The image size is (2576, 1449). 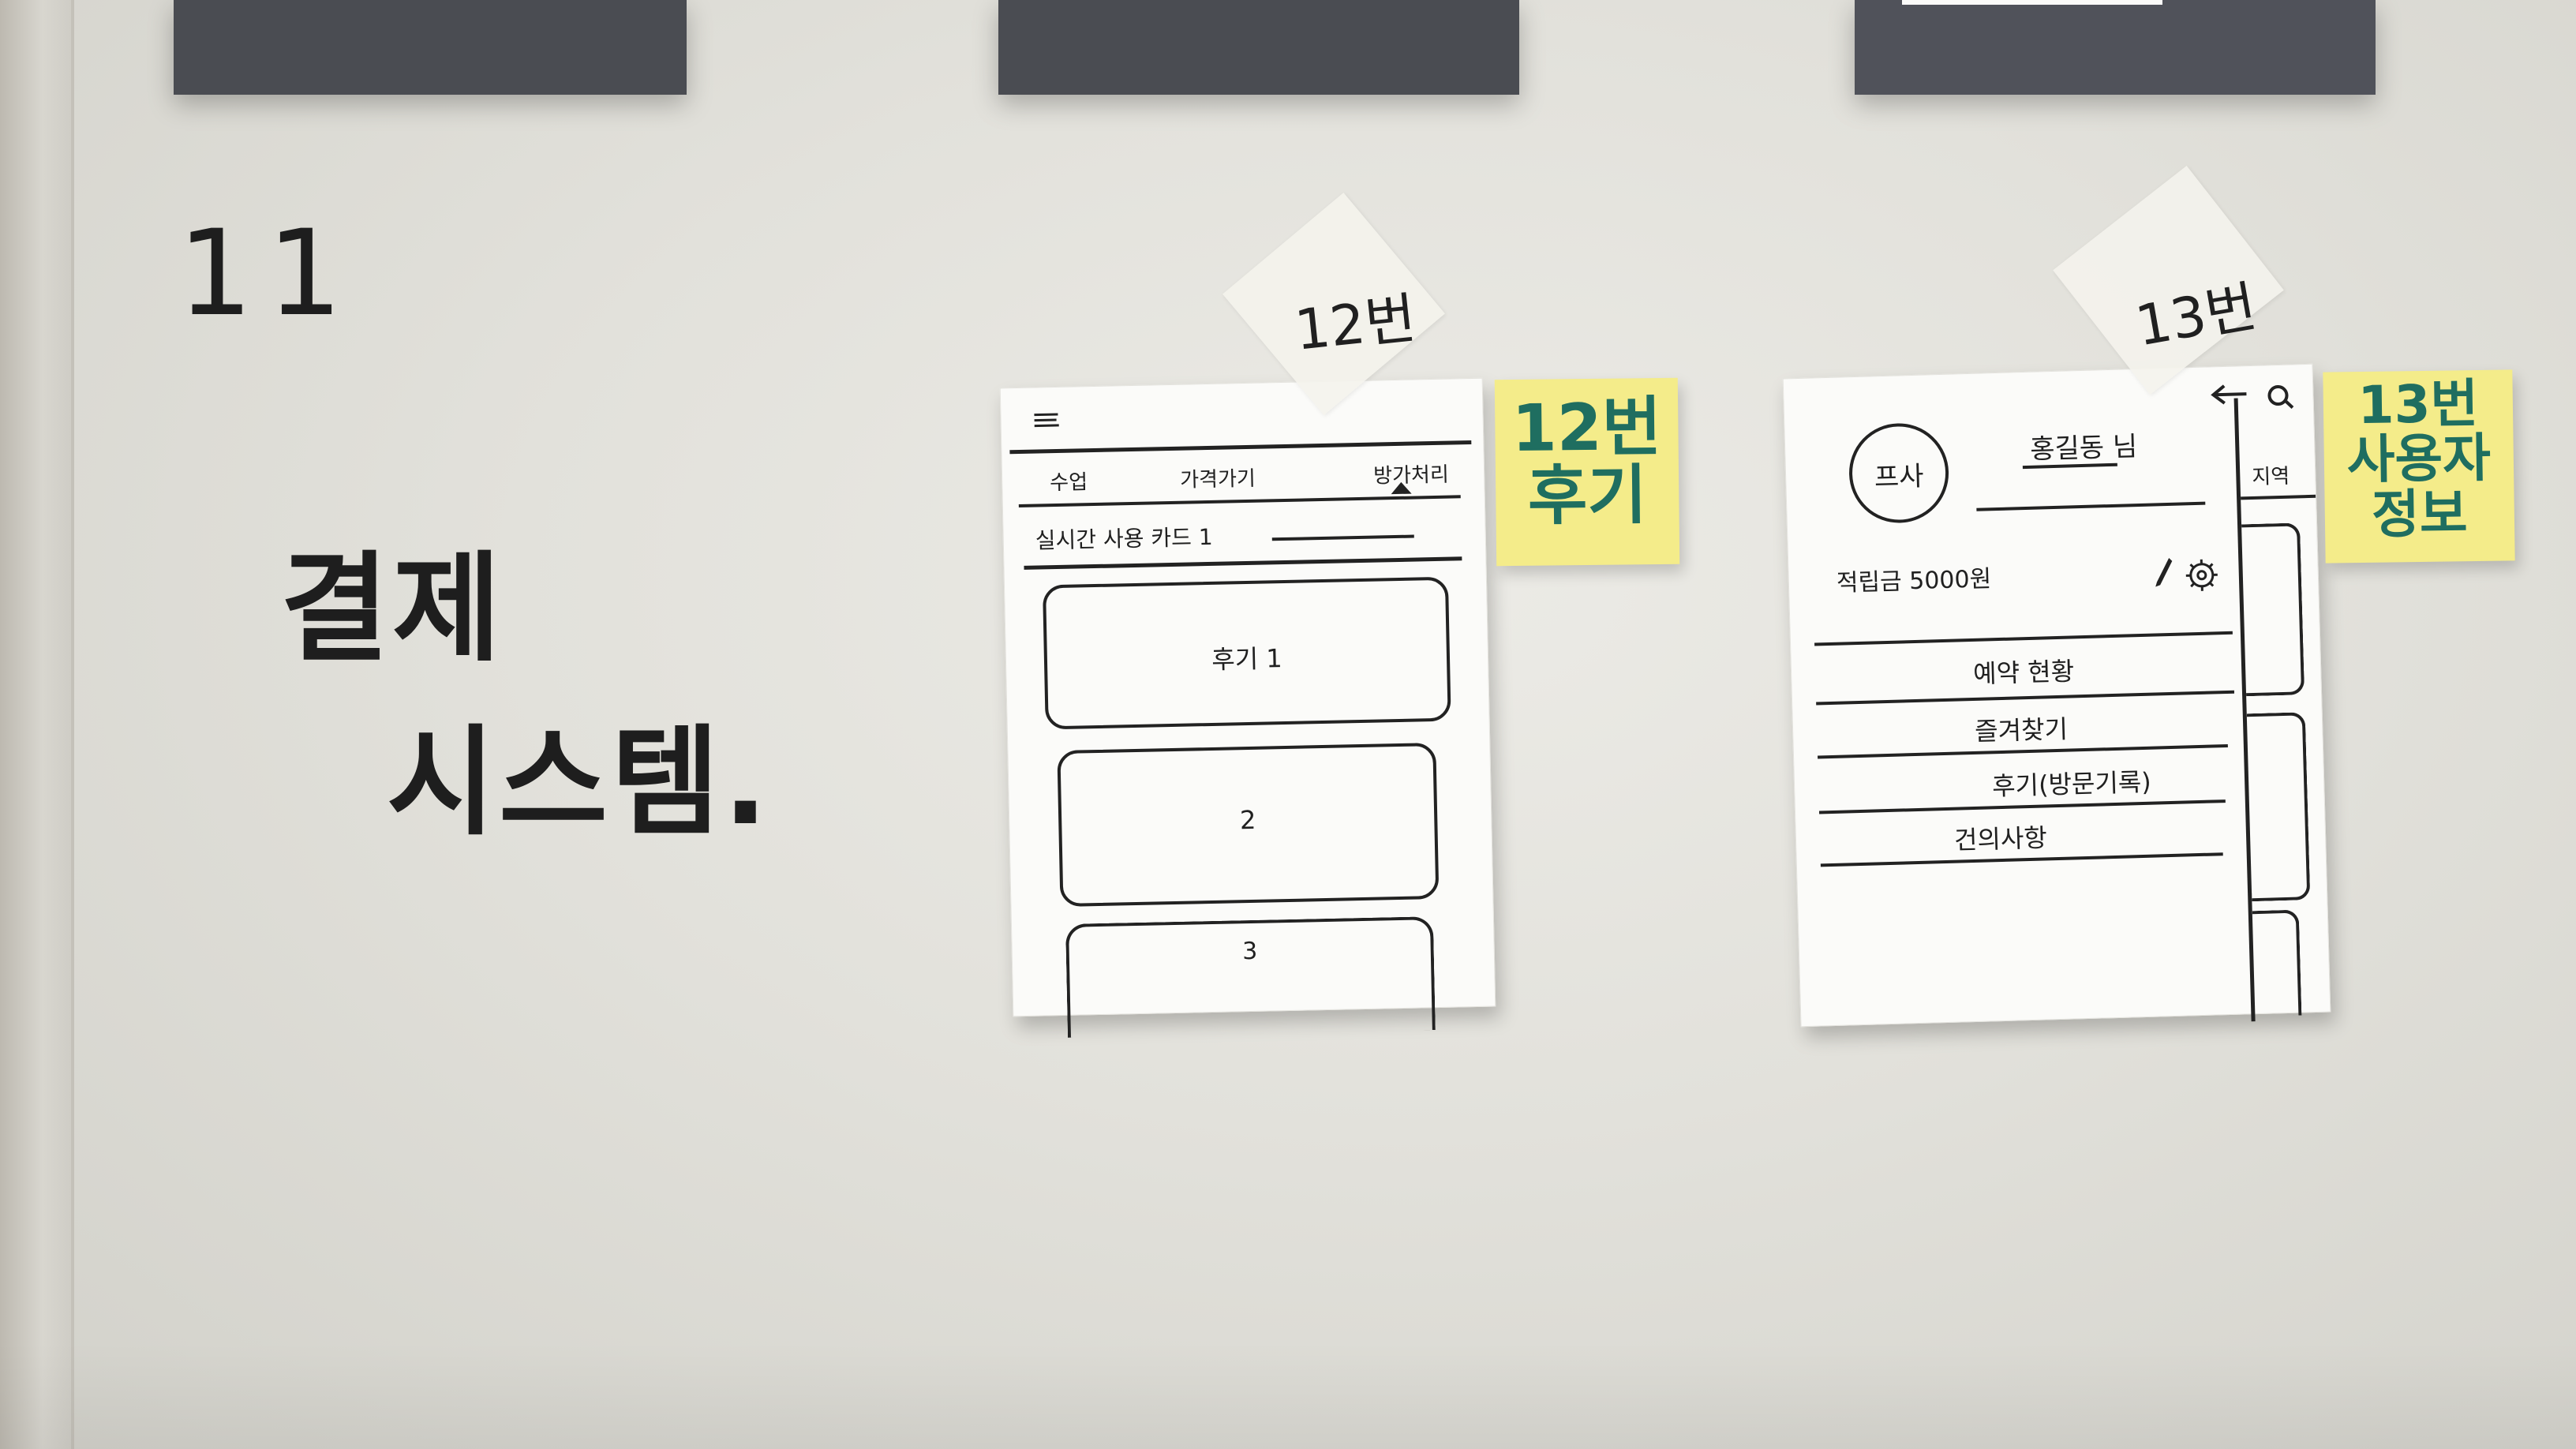 What do you see at coordinates (1586, 428) in the screenshot?
I see `sticky-12-line1: 12번` at bounding box center [1586, 428].